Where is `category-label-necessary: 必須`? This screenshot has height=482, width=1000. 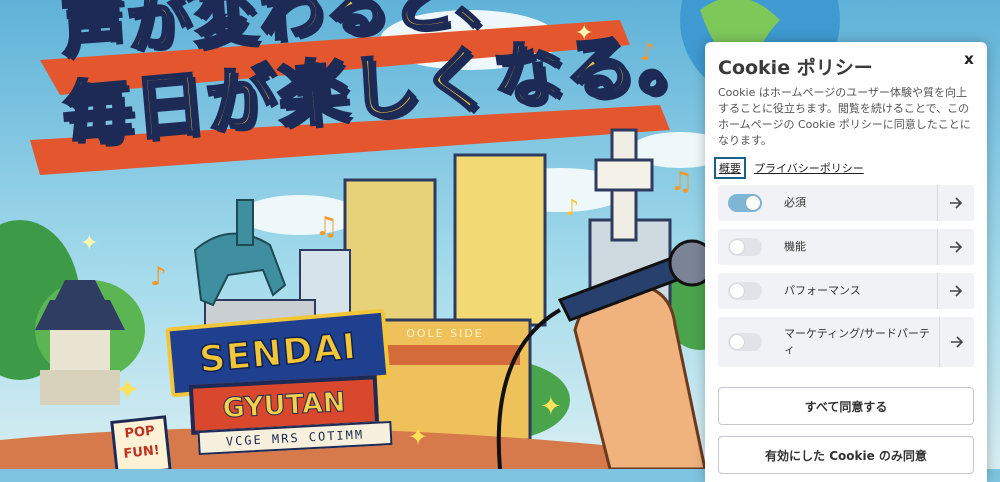 category-label-necessary: 必須 is located at coordinates (795, 202).